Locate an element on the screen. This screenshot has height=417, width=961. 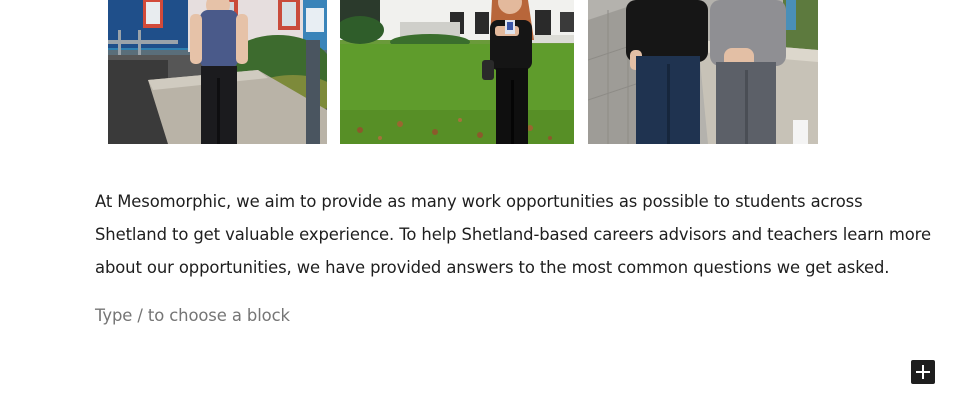
add-block-button is located at coordinates (923, 372).